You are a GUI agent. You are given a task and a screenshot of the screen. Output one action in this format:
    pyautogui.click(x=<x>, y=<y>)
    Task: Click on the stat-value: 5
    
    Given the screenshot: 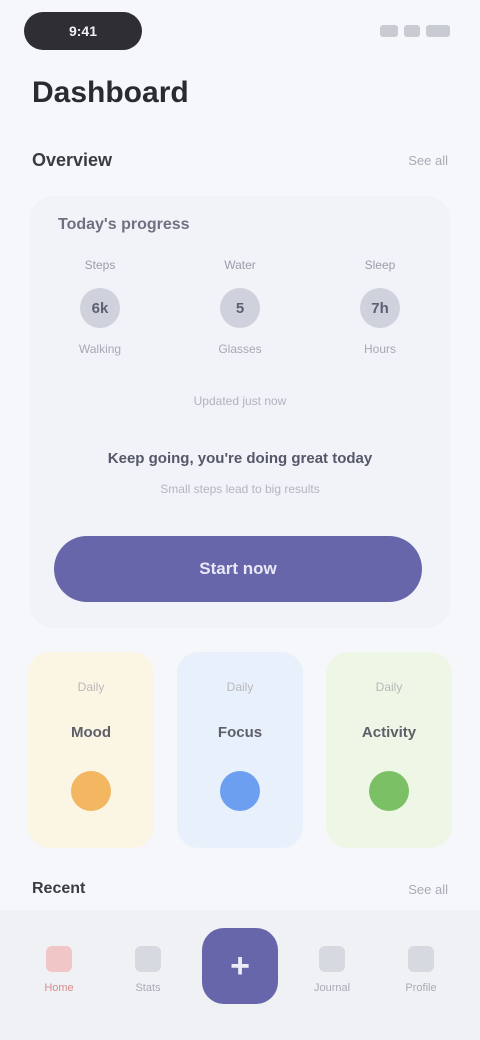 What is the action you would take?
    pyautogui.click(x=240, y=308)
    